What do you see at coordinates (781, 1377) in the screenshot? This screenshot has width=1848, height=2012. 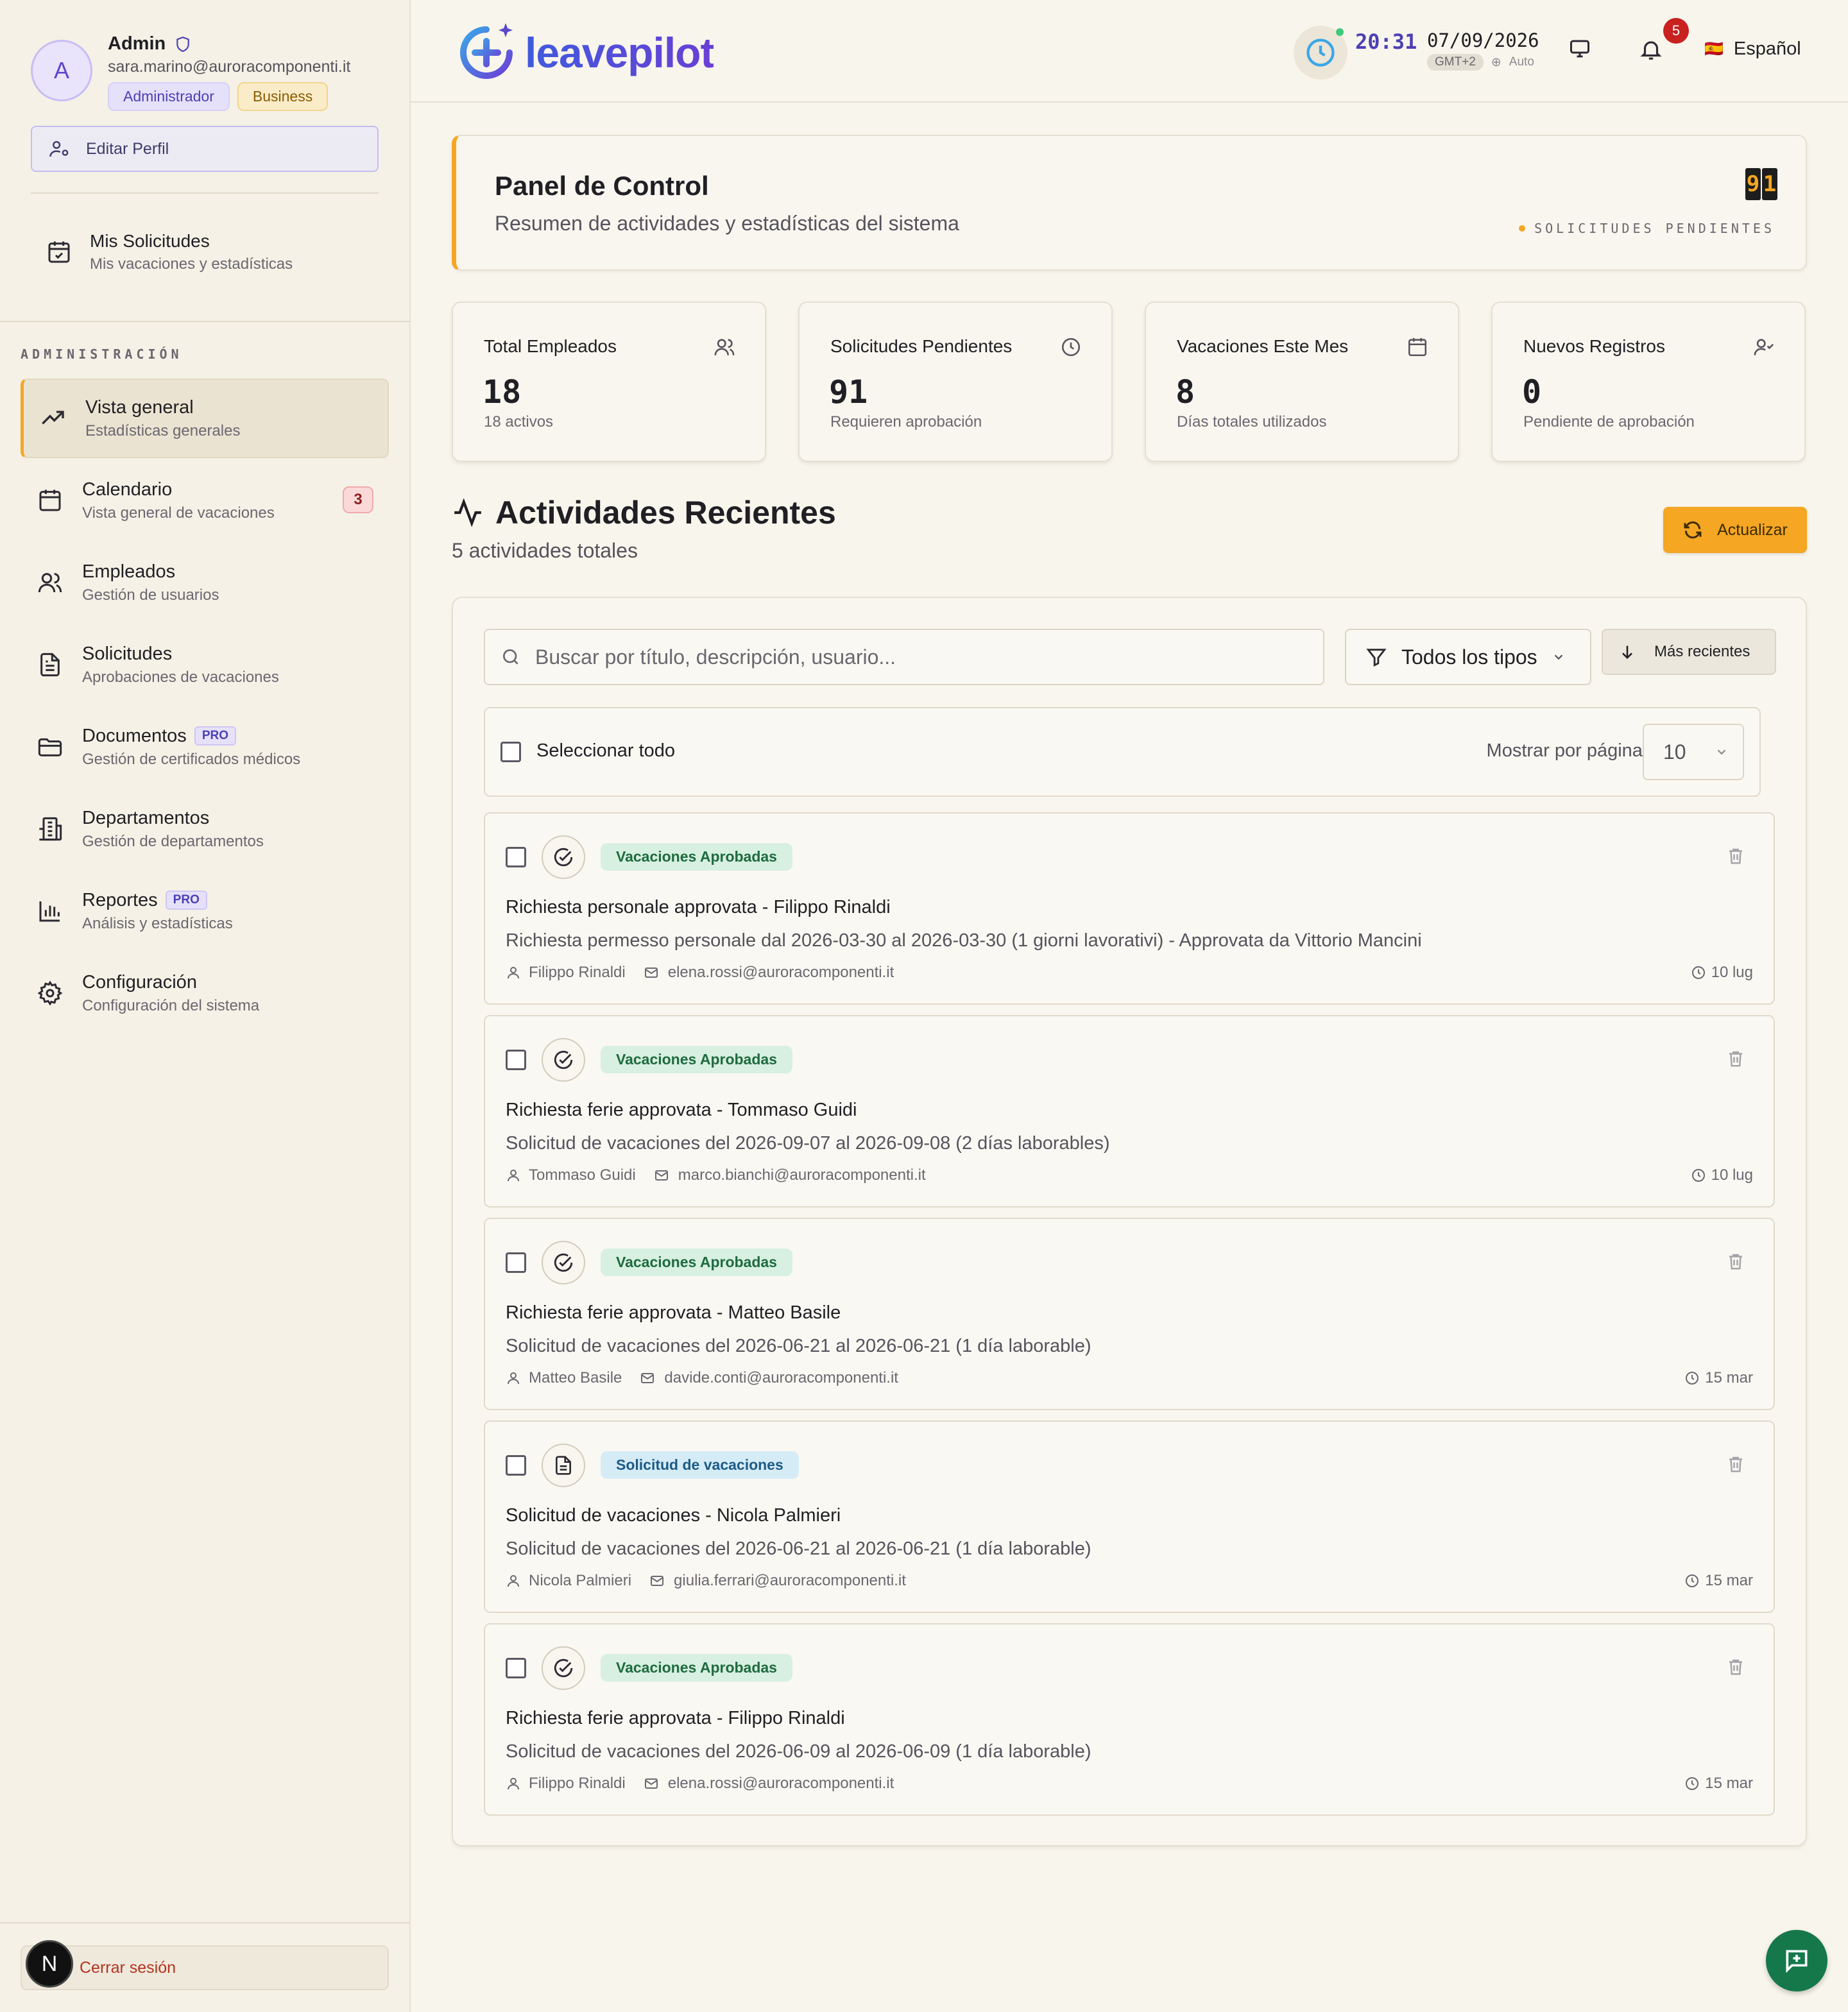 I see `item-email: davide.conti@auroracomponenti.it` at bounding box center [781, 1377].